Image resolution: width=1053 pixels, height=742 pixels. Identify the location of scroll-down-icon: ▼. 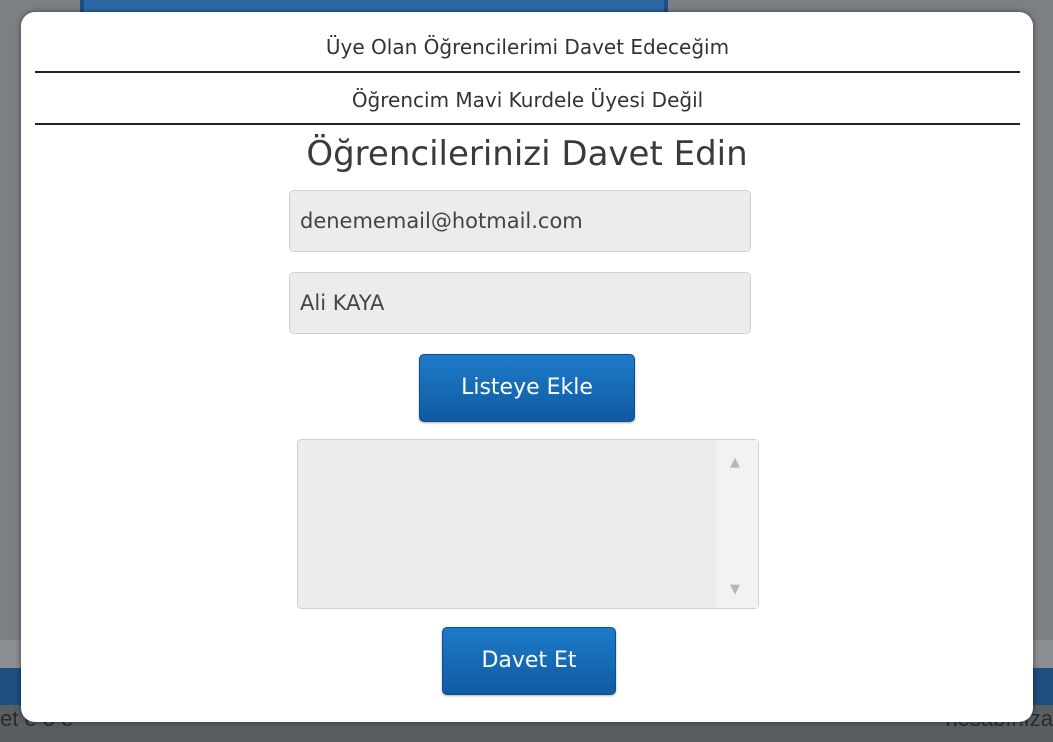
(735, 589).